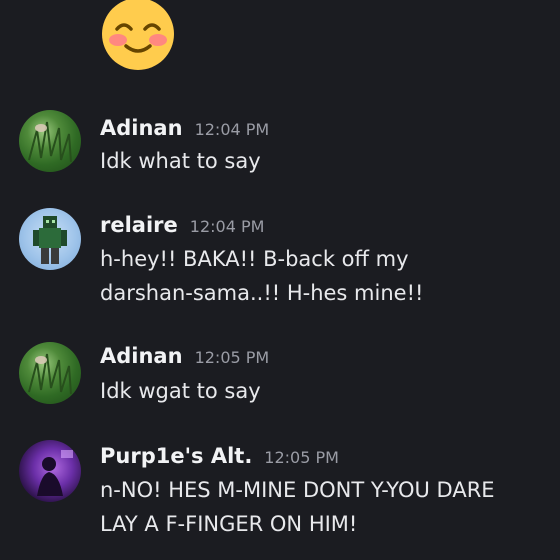  I want to click on message-line: LAY A F-FINGER ON HIM!, so click(229, 524).